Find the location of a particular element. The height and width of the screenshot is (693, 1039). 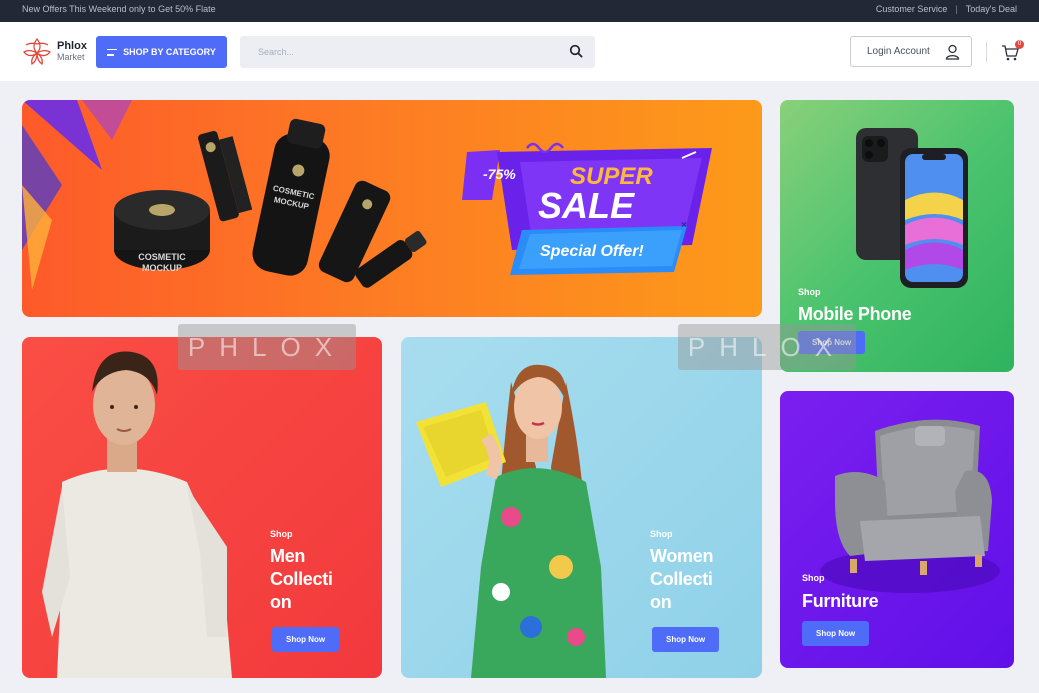

cart-count-badge: 0 is located at coordinates (1019, 44).